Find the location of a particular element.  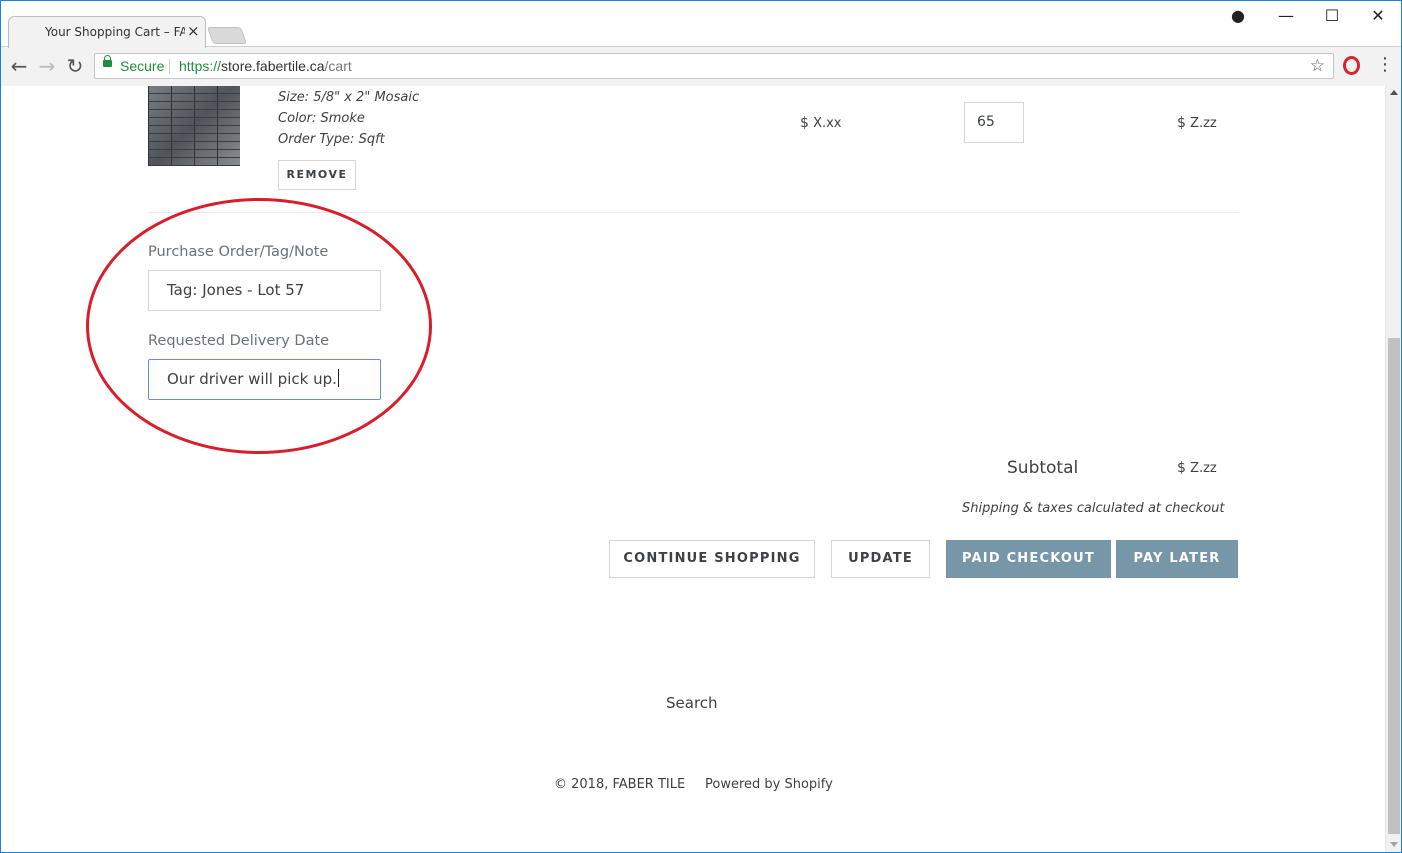

lock-icon is located at coordinates (107, 61).